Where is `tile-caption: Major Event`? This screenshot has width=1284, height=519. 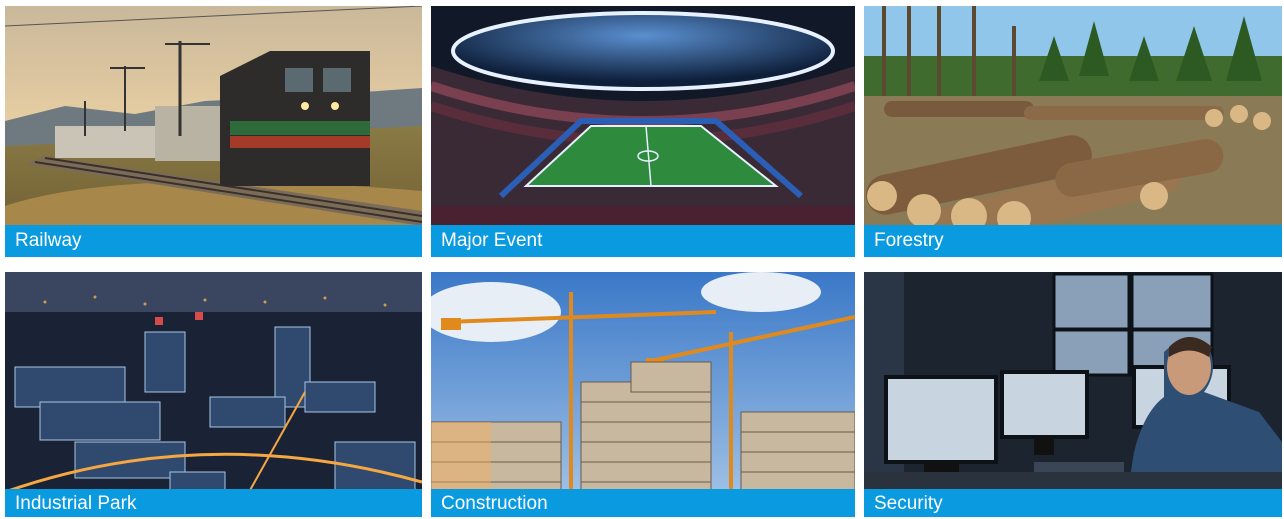 tile-caption: Major Event is located at coordinates (643, 241).